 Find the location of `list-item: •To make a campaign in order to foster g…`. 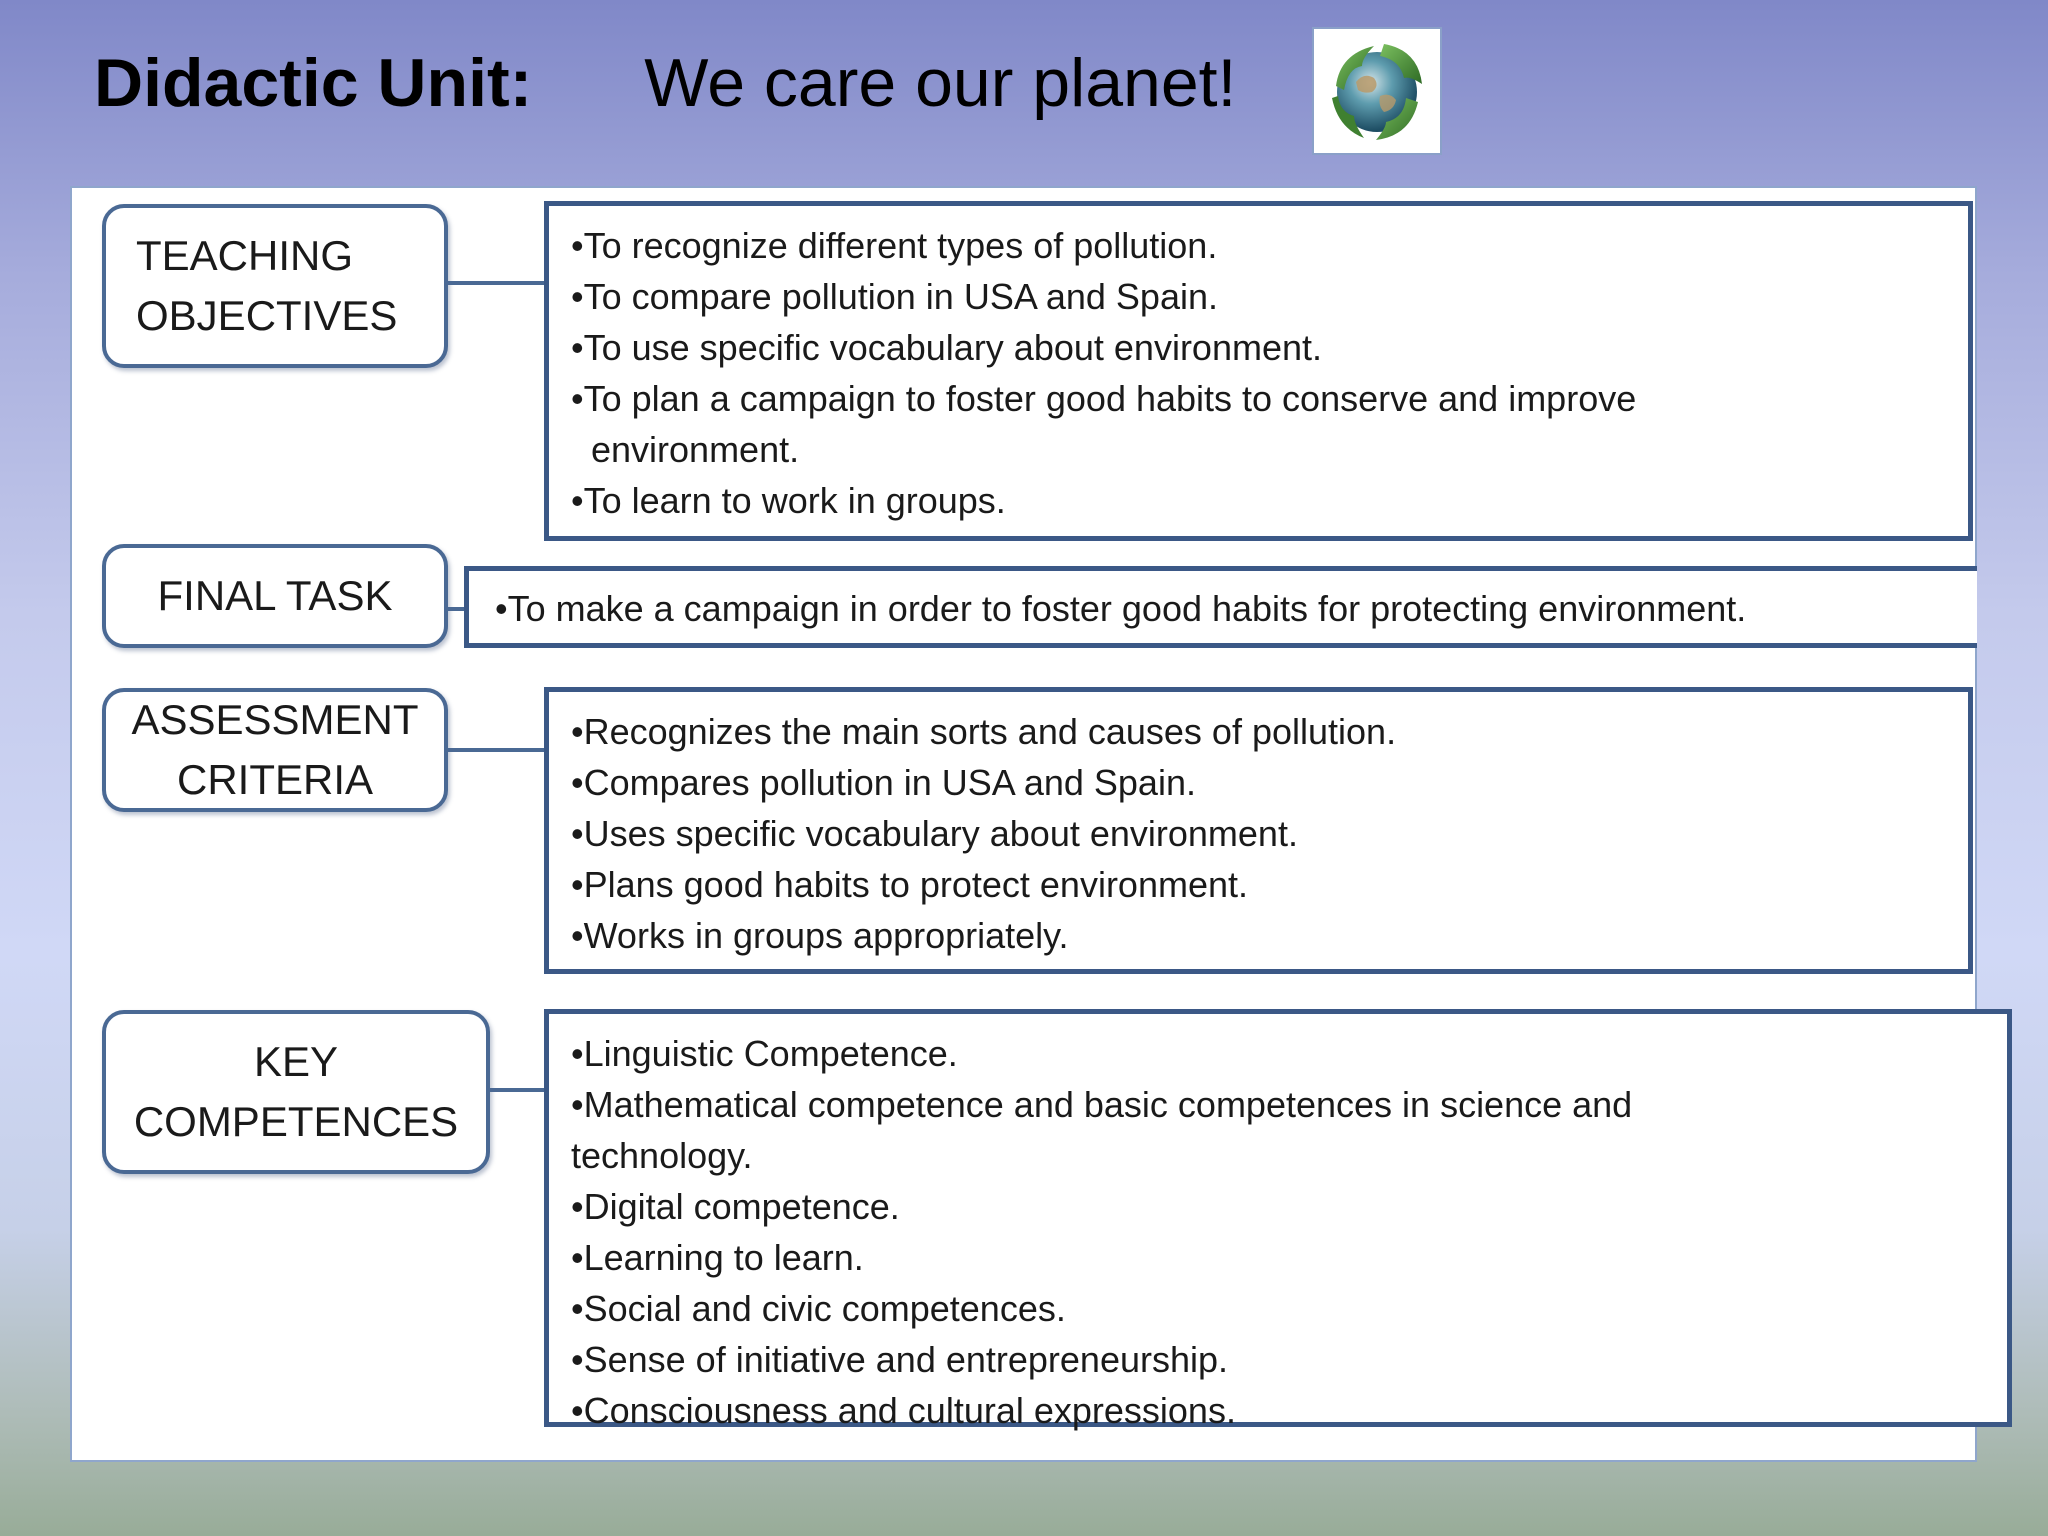

list-item: •To make a campaign in order to foster g… is located at coordinates (1121, 608).